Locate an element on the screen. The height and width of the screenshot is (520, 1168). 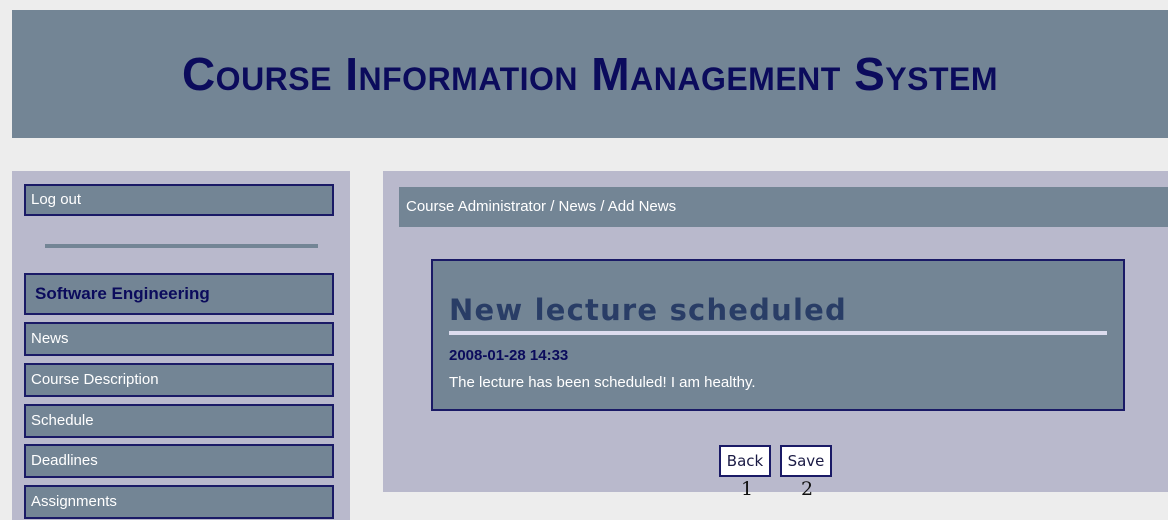
save-number-label: 2 is located at coordinates (807, 489).